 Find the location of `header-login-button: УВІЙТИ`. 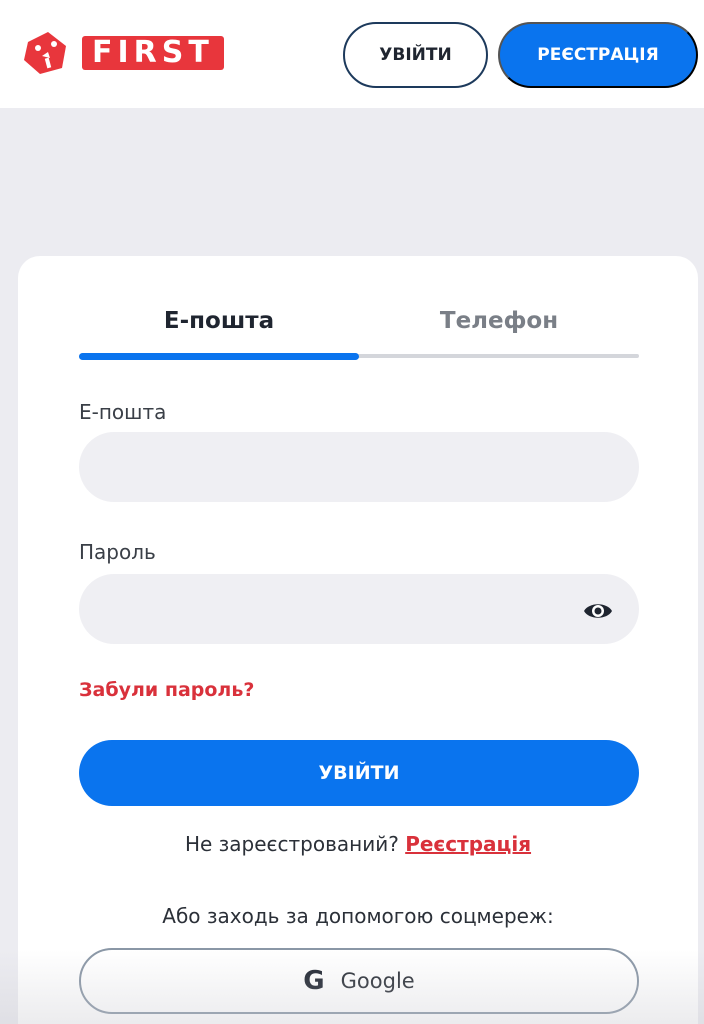

header-login-button: УВІЙТИ is located at coordinates (415, 55).